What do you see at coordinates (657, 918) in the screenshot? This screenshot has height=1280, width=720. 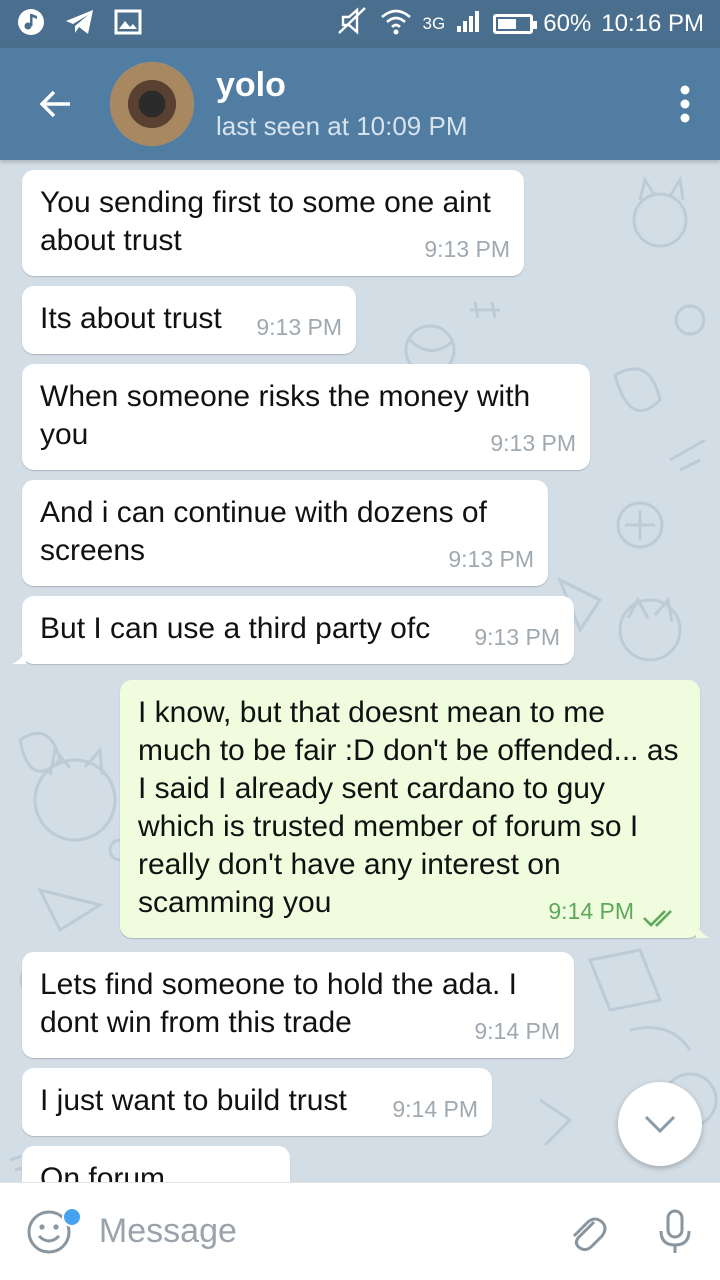 I see `double-check-icon` at bounding box center [657, 918].